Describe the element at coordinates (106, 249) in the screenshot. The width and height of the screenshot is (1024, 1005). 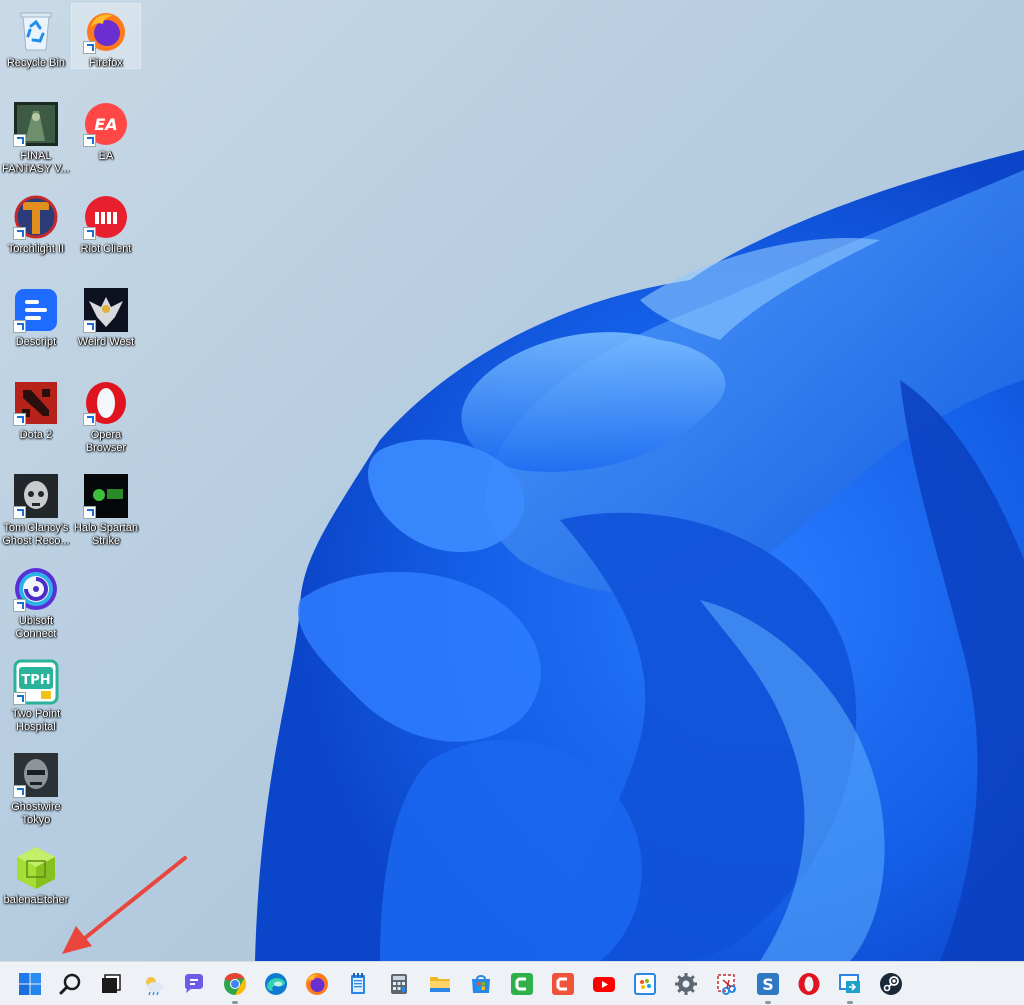
I see `desktop-icon-label: Riot Client` at that location.